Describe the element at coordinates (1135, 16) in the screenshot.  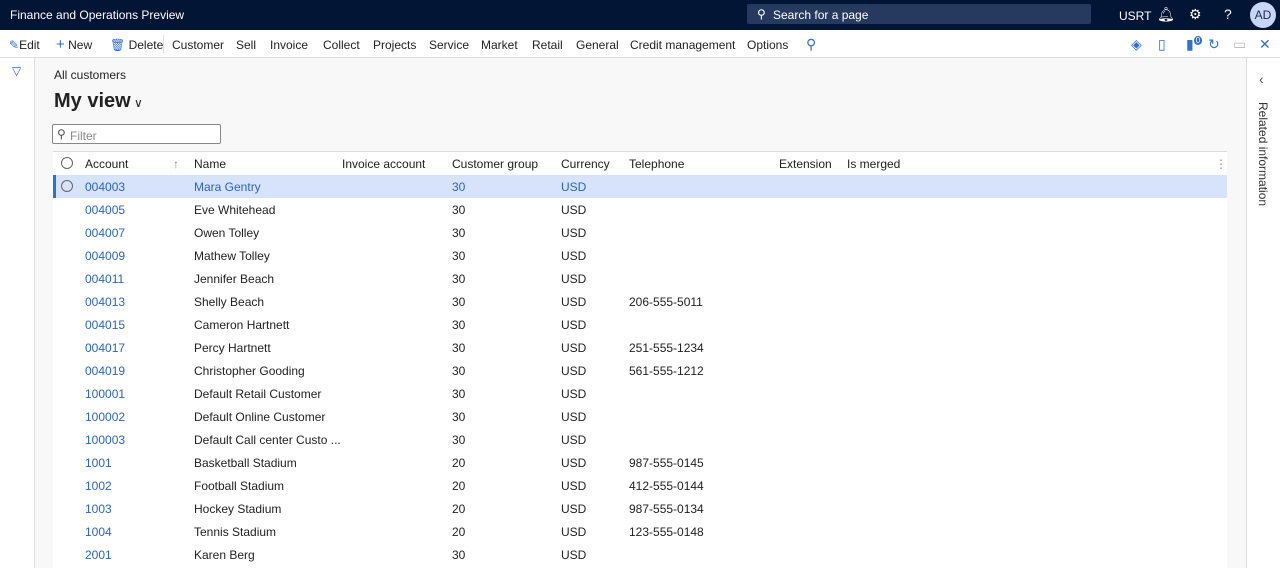
I see `company-selector: USRT` at that location.